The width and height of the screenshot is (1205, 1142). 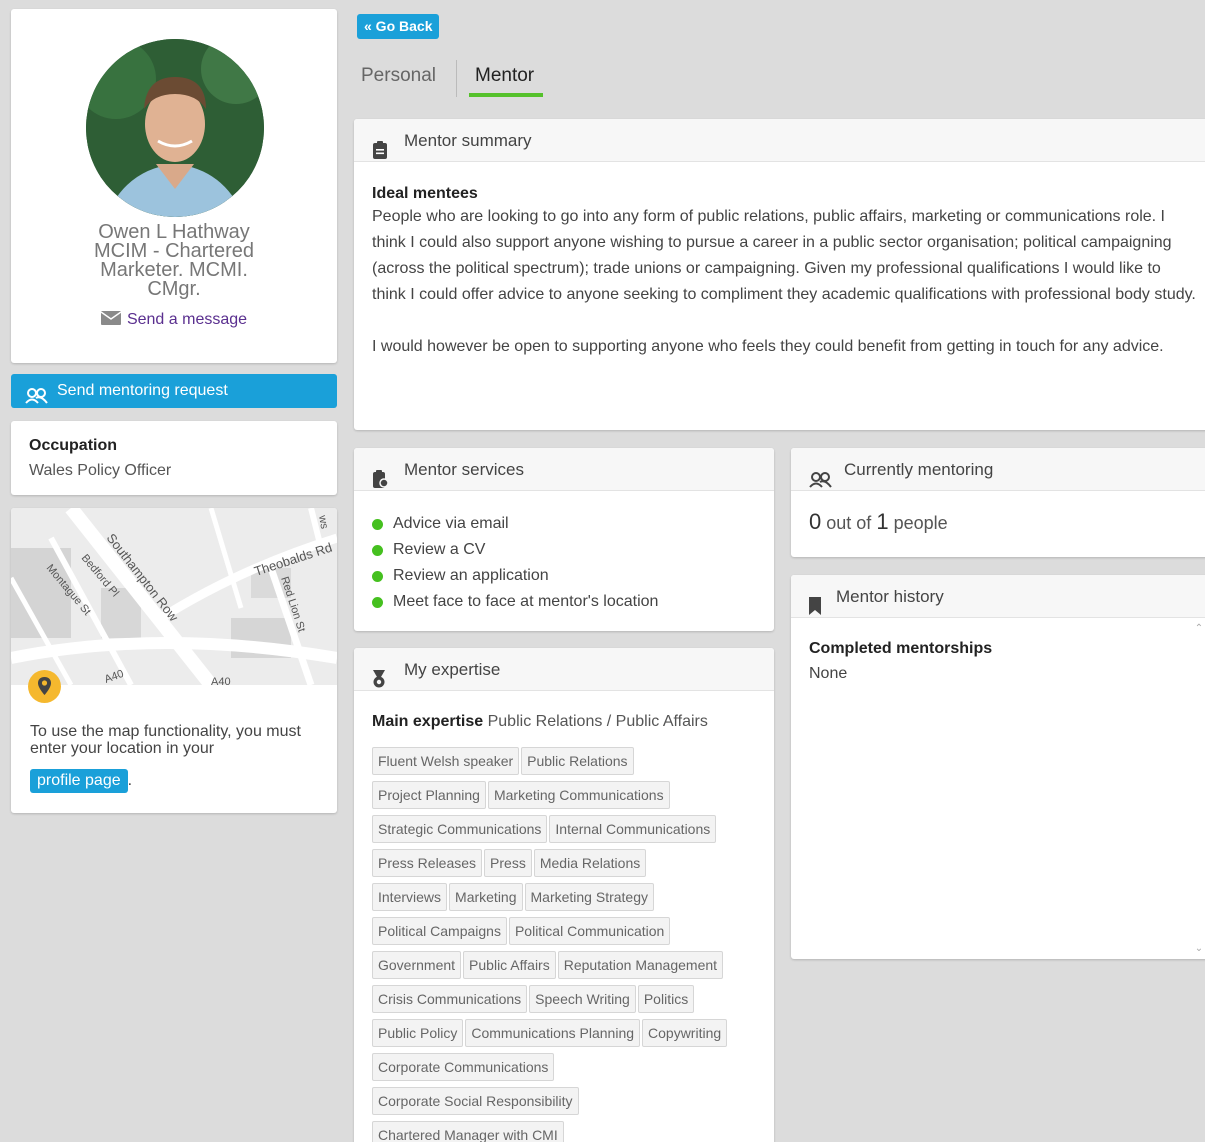 I want to click on mentor-history-body: Completed mentorships None, so click(x=998, y=661).